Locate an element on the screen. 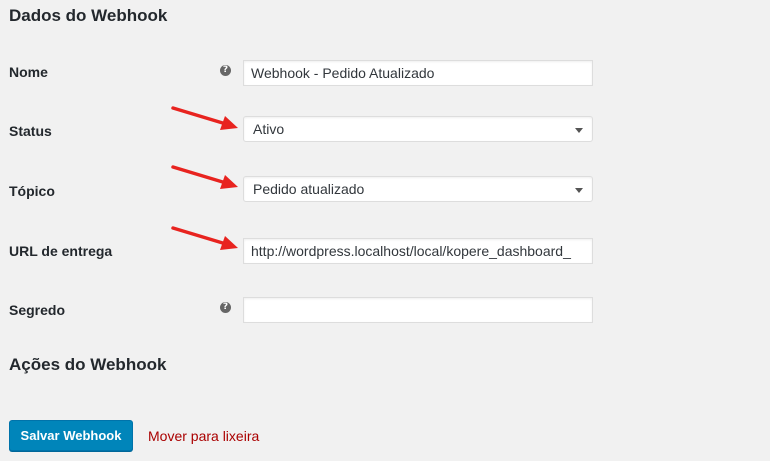 The image size is (770, 461). secret-label: Segredo is located at coordinates (37, 310).